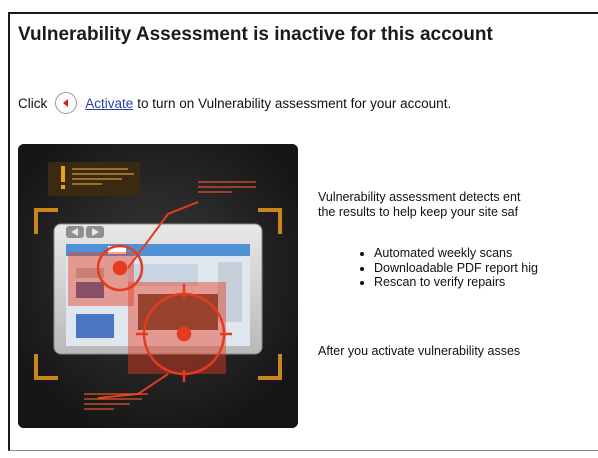  What do you see at coordinates (109, 103) in the screenshot?
I see `activate-link: Activate` at bounding box center [109, 103].